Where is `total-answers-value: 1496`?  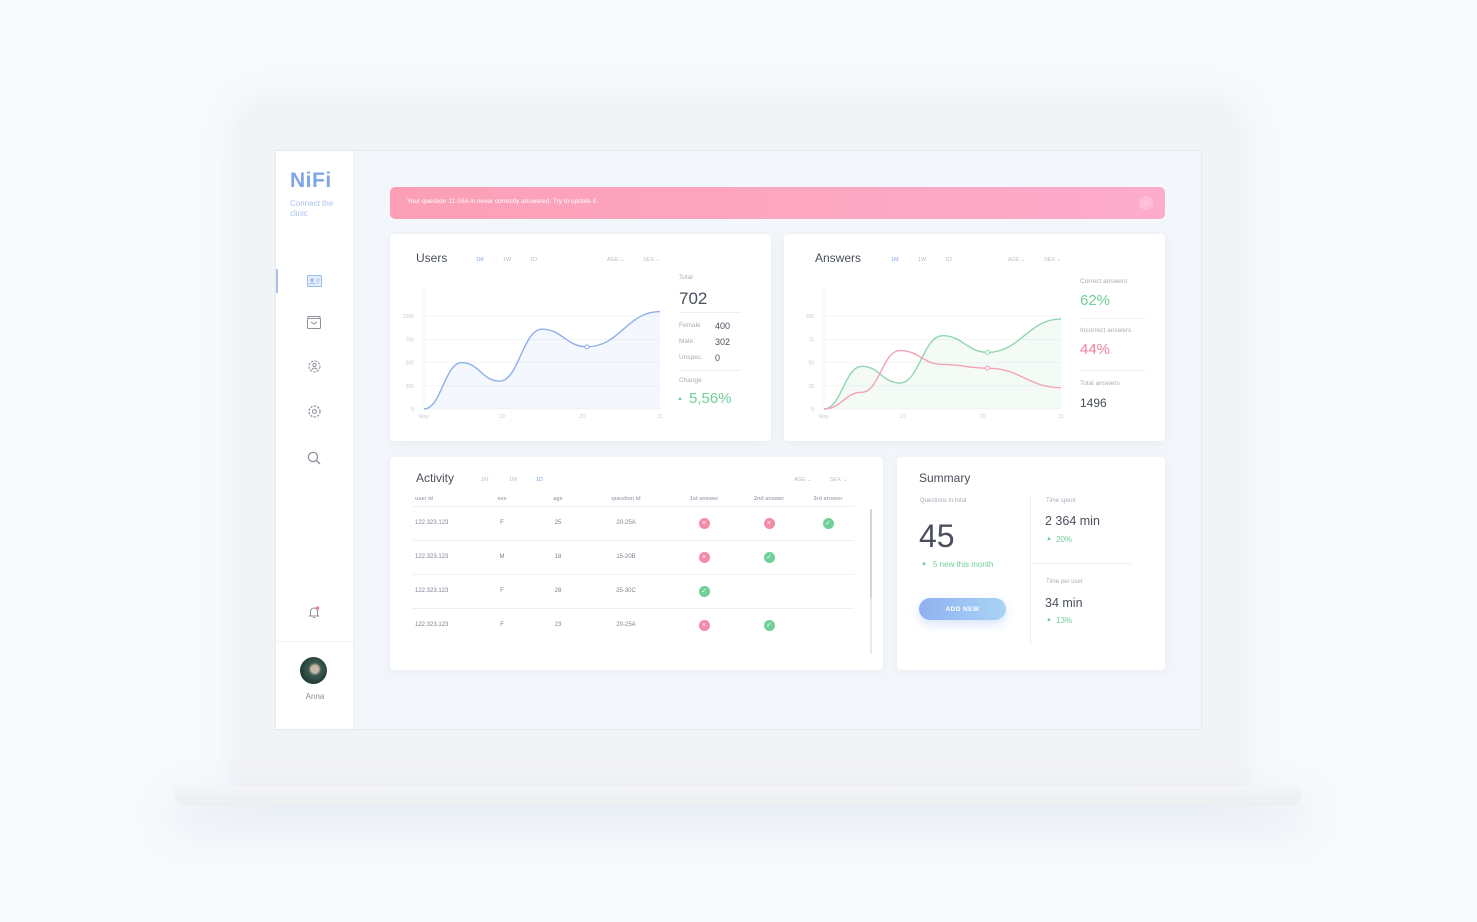
total-answers-value: 1496 is located at coordinates (1093, 403).